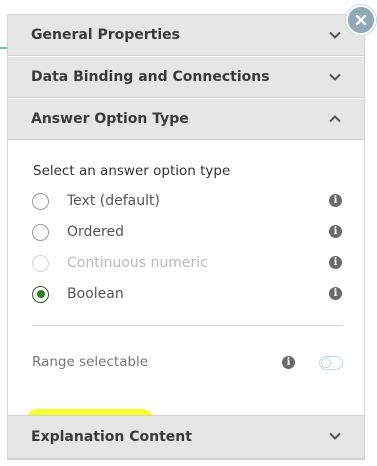 This screenshot has width=377, height=466. What do you see at coordinates (187, 325) in the screenshot?
I see `divider` at bounding box center [187, 325].